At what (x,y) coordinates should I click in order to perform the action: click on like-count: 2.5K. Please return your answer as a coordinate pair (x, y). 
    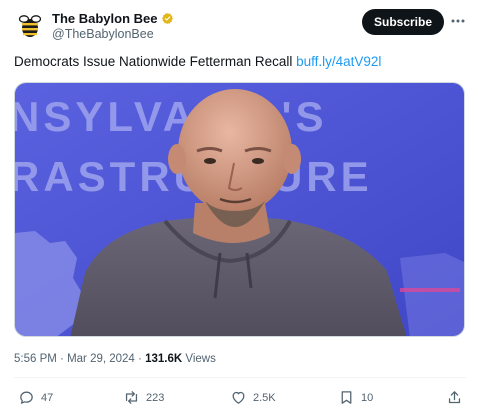
    Looking at the image, I should click on (264, 397).